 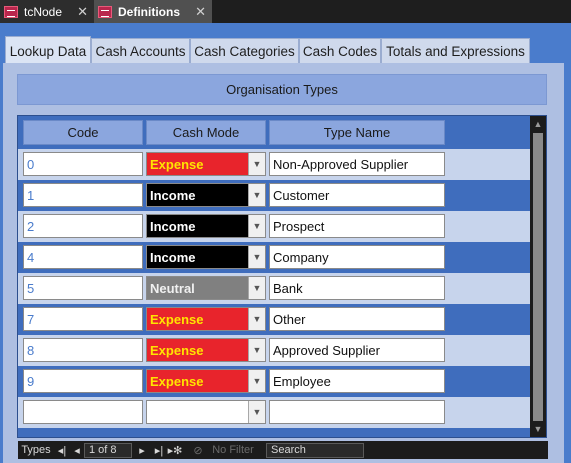 I want to click on table-row: 7 Expense ▼ Other, so click(x=274, y=319).